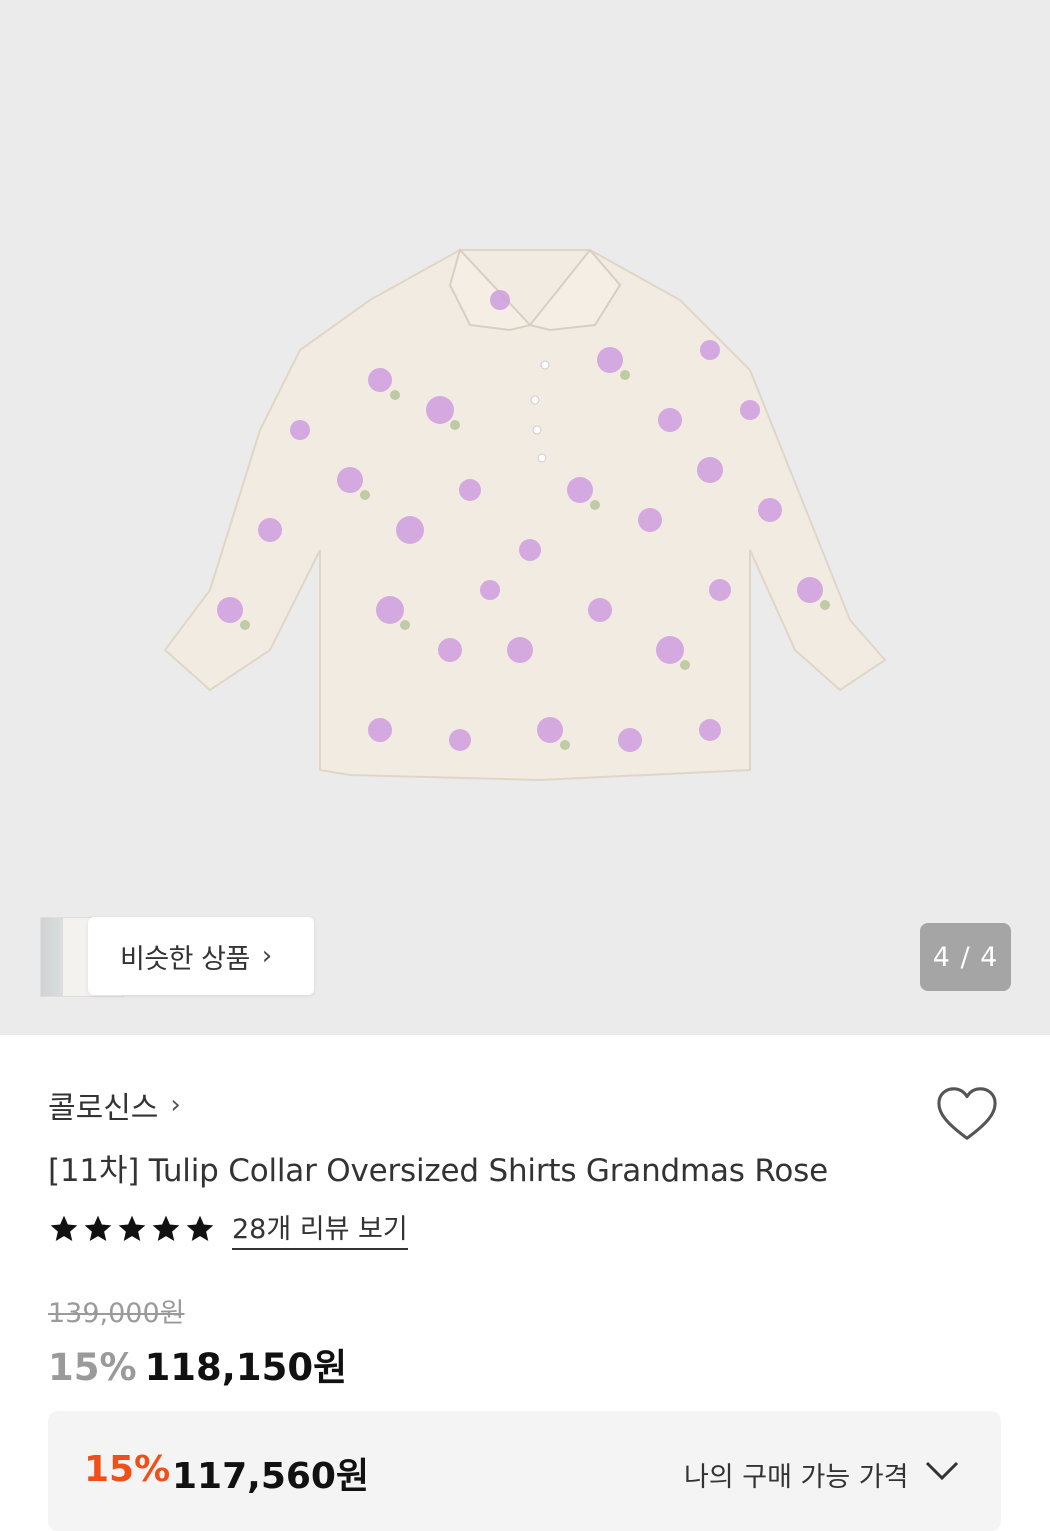 The image size is (1050, 1531). Describe the element at coordinates (116, 1313) in the screenshot. I see `original-price: 139,000원` at that location.